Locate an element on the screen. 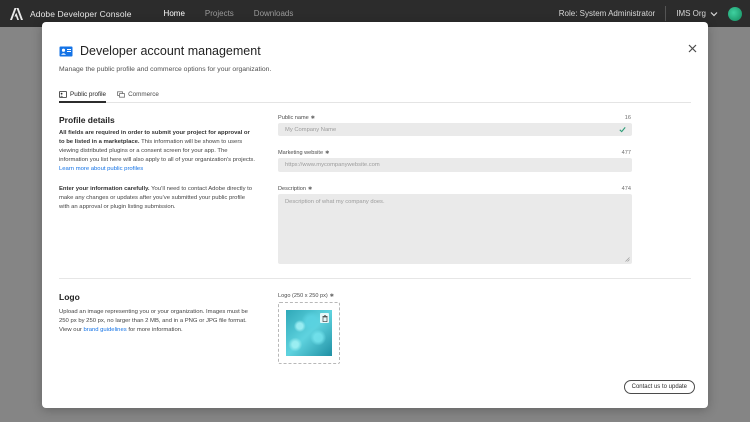  logo-field-label: Logo (250 x 250 px) ✱ is located at coordinates (306, 296).